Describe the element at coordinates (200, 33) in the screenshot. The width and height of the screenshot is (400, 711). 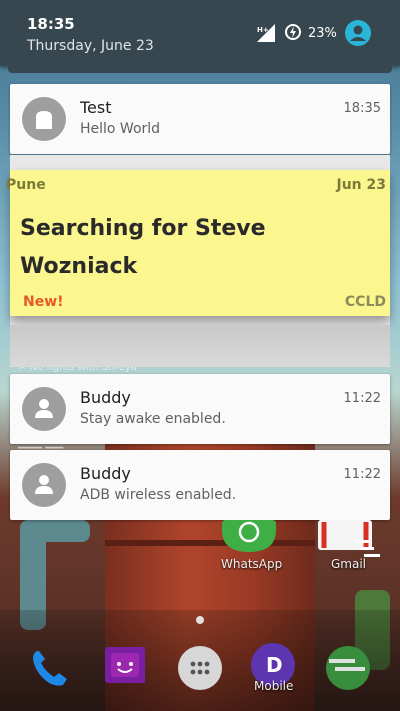
I see `status-bar: 18:35 Thursday, June 23 H+ 23%` at that location.